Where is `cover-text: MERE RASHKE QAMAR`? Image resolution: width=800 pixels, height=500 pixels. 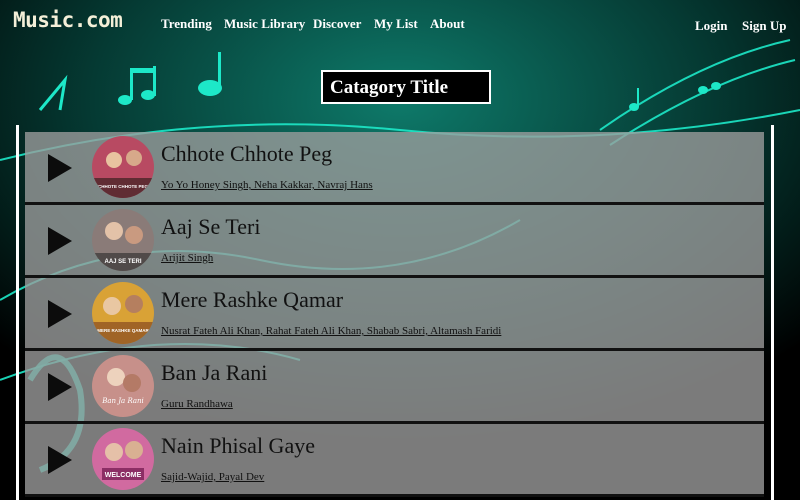
cover-text: MERE RASHKE QAMAR is located at coordinates (123, 330).